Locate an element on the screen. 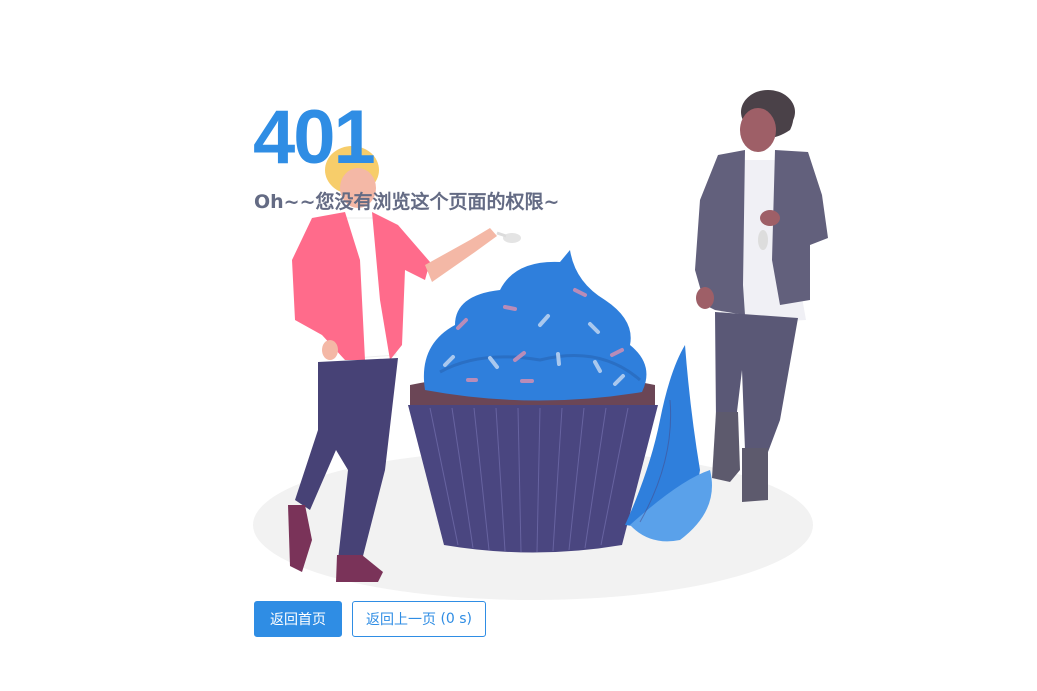  cupcake is located at coordinates (533, 401).